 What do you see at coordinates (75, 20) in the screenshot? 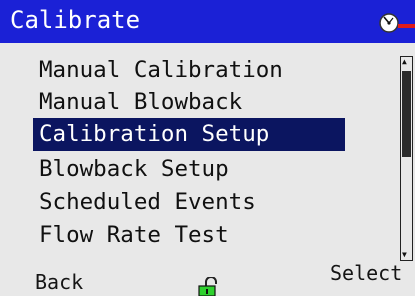
I see `page-title: Calibrate` at bounding box center [75, 20].